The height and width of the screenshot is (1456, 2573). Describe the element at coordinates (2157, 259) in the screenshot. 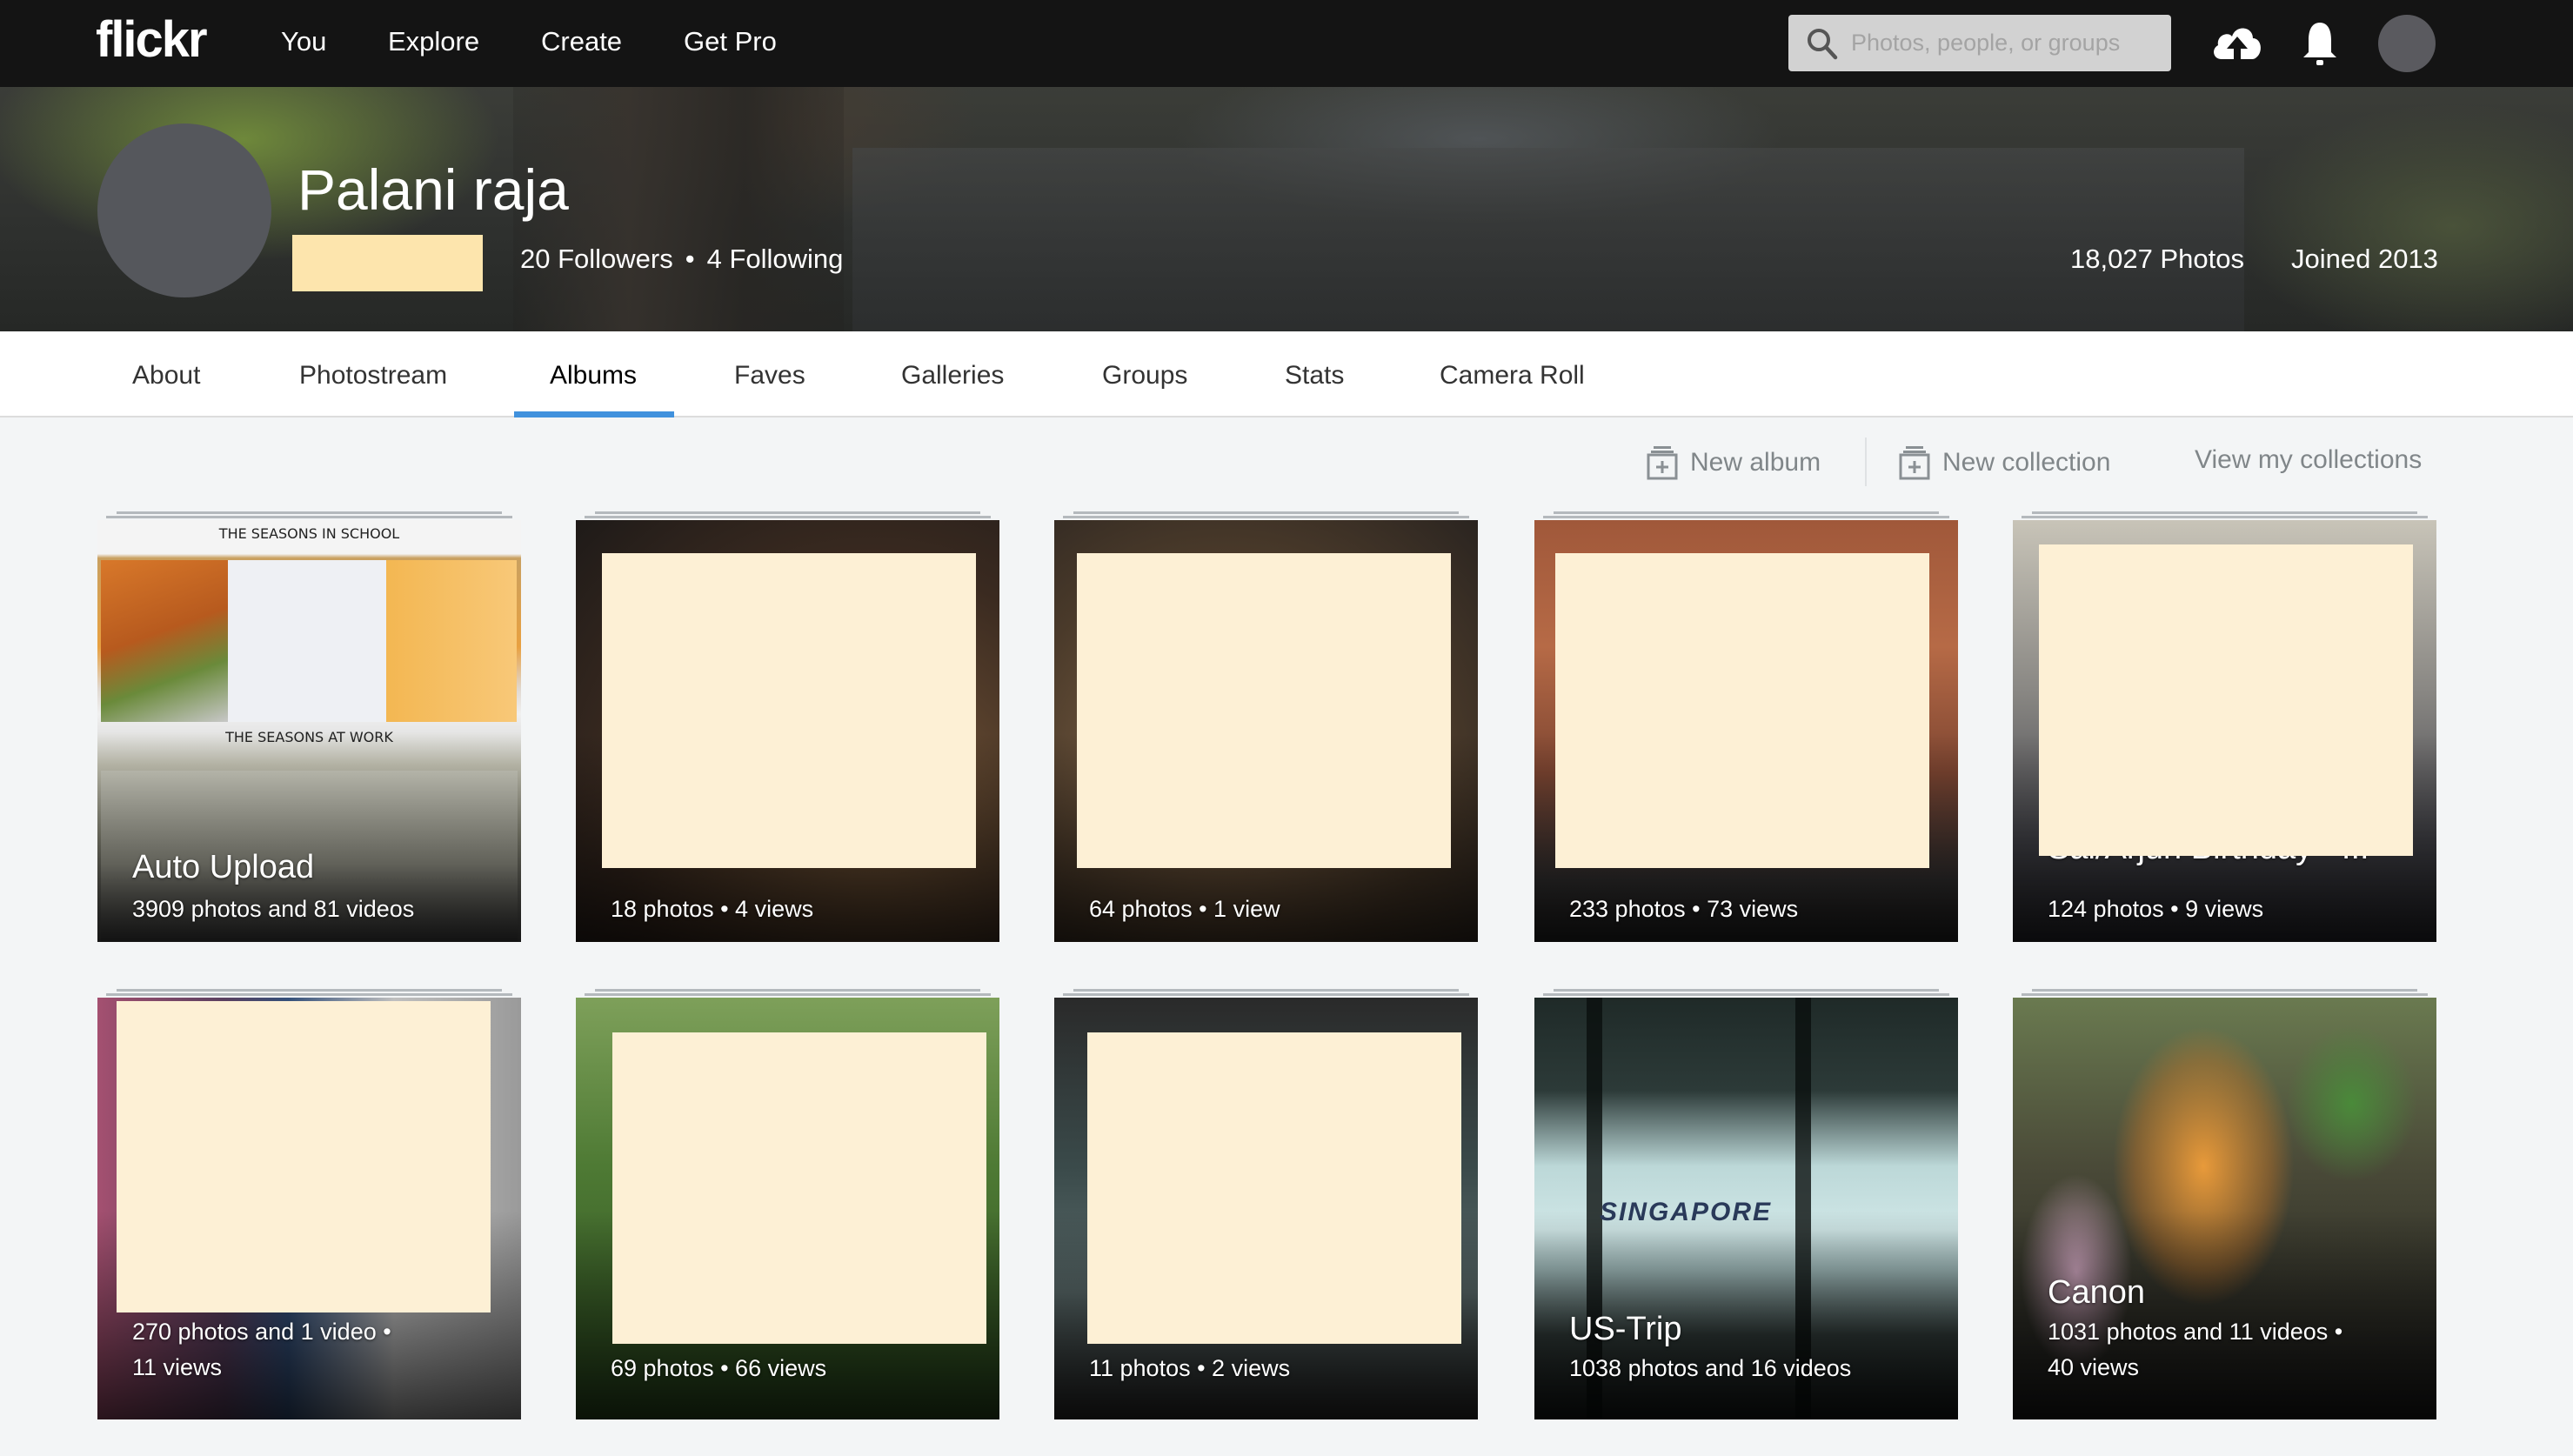

I see `photo-count: 18,027 Photos` at that location.